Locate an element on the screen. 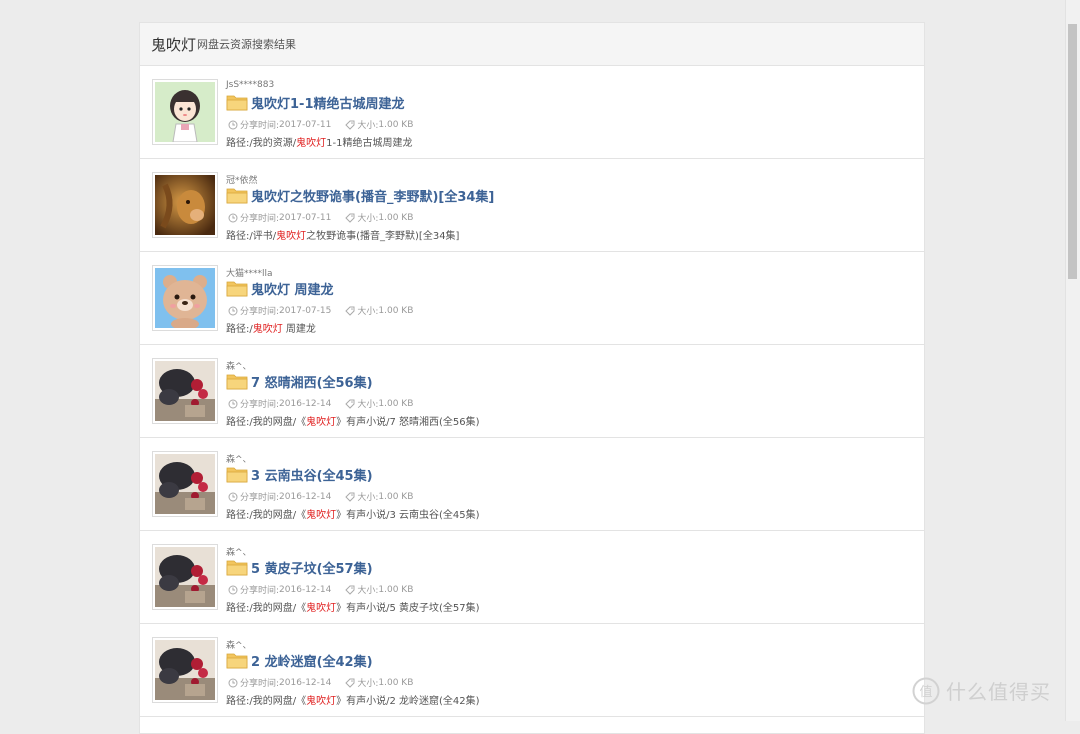  path-after: 》有声小说/5 黄皮子坟(全57集) is located at coordinates (408, 608).